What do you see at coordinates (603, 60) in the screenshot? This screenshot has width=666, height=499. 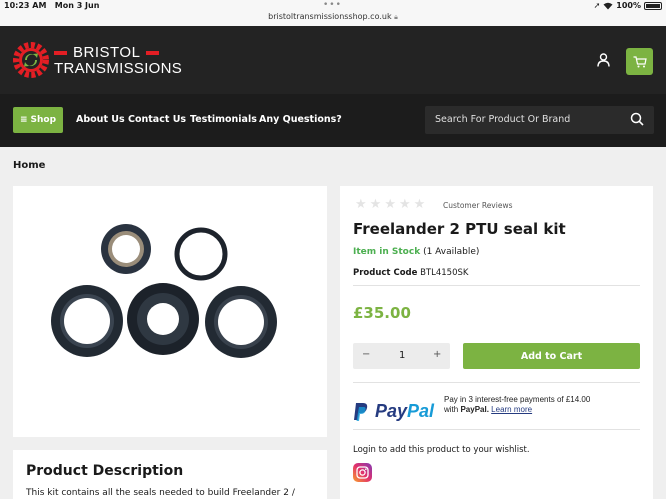 I see `account-icon` at bounding box center [603, 60].